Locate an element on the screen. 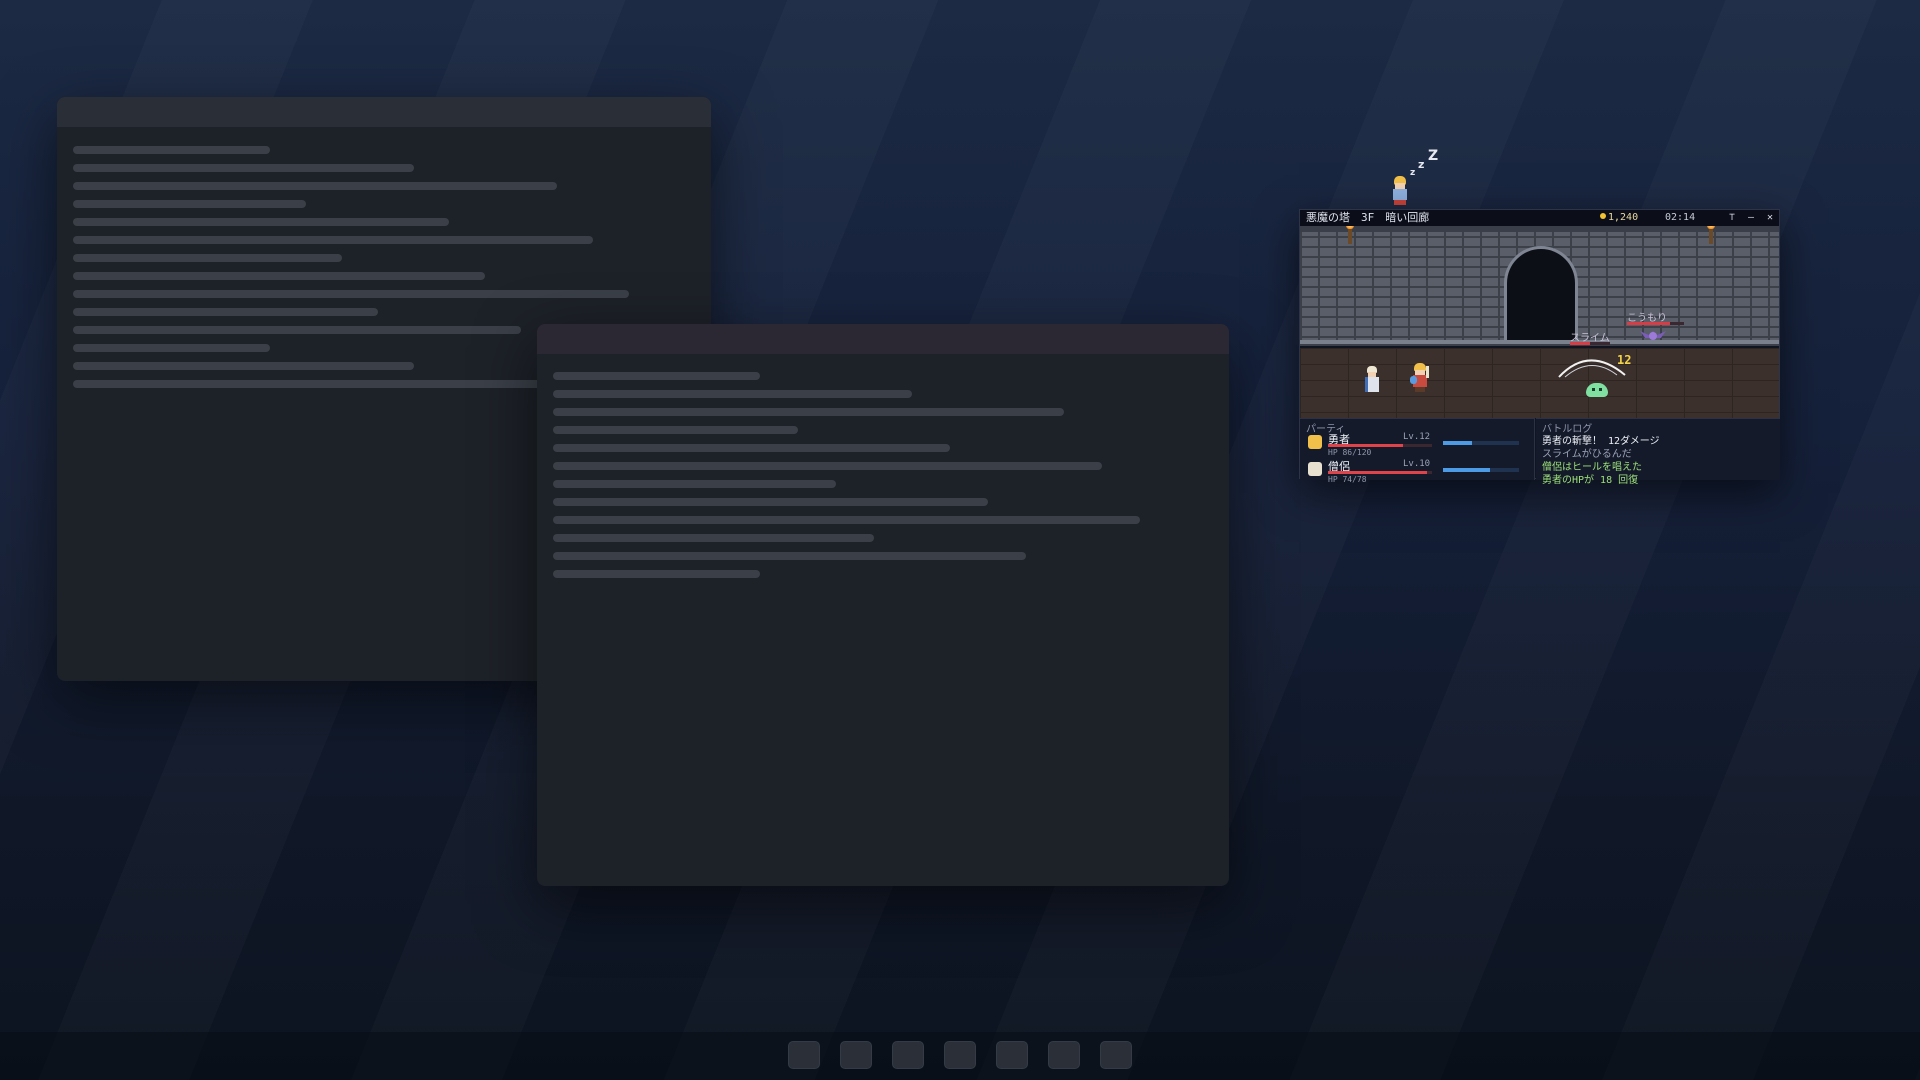 The height and width of the screenshot is (1080, 1920). enemy-hp-bar-slime is located at coordinates (1590, 343).